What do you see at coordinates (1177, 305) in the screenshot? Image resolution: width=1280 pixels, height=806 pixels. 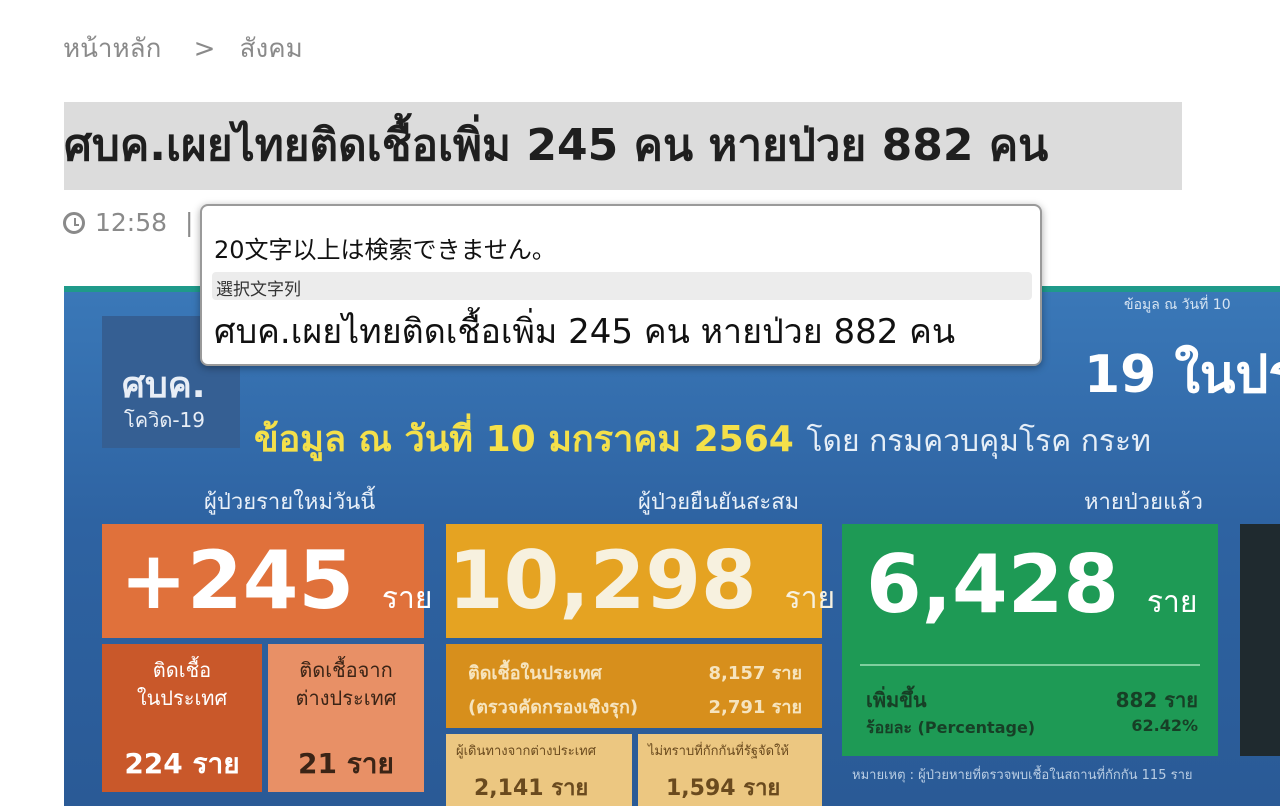 I see `infographic-corner-text: ข้อมูล ณ วันที่ 10` at bounding box center [1177, 305].